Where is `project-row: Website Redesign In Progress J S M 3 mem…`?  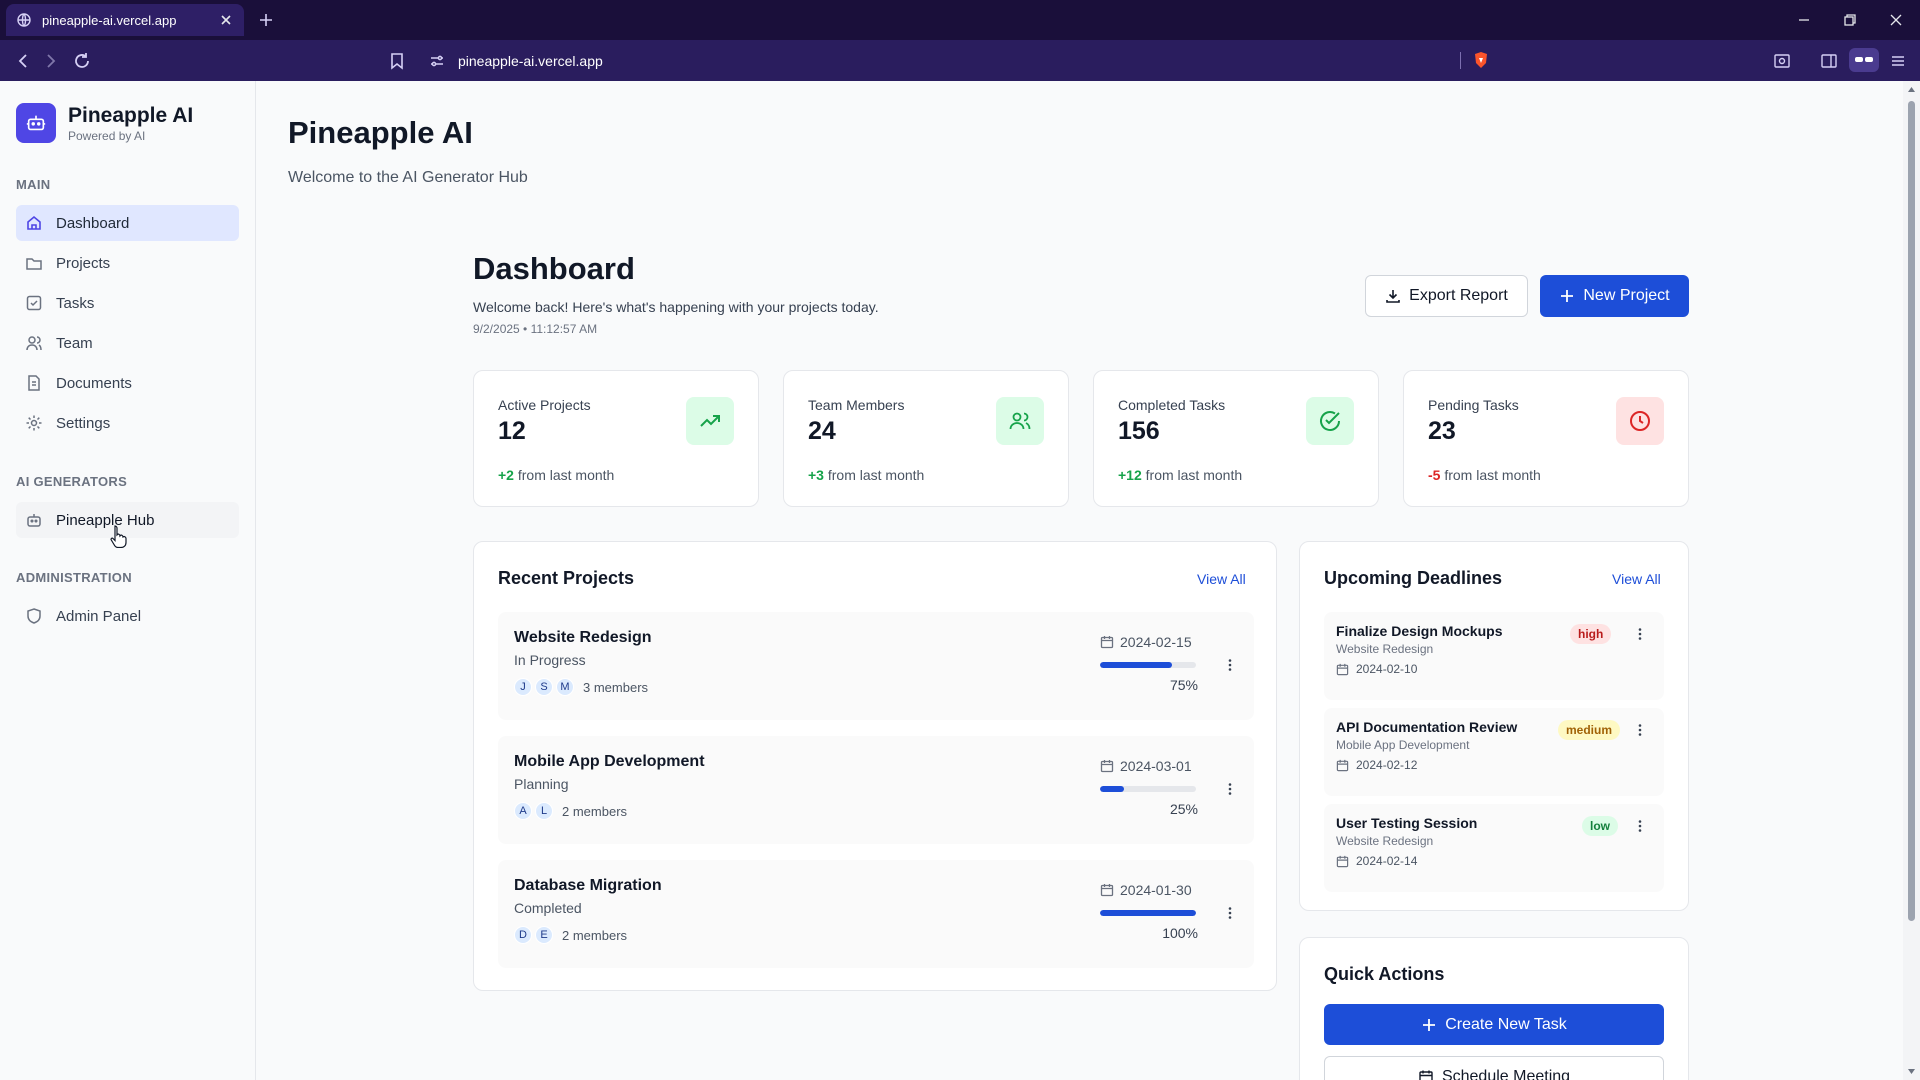
project-row: Website Redesign In Progress J S M 3 mem… is located at coordinates (876, 666).